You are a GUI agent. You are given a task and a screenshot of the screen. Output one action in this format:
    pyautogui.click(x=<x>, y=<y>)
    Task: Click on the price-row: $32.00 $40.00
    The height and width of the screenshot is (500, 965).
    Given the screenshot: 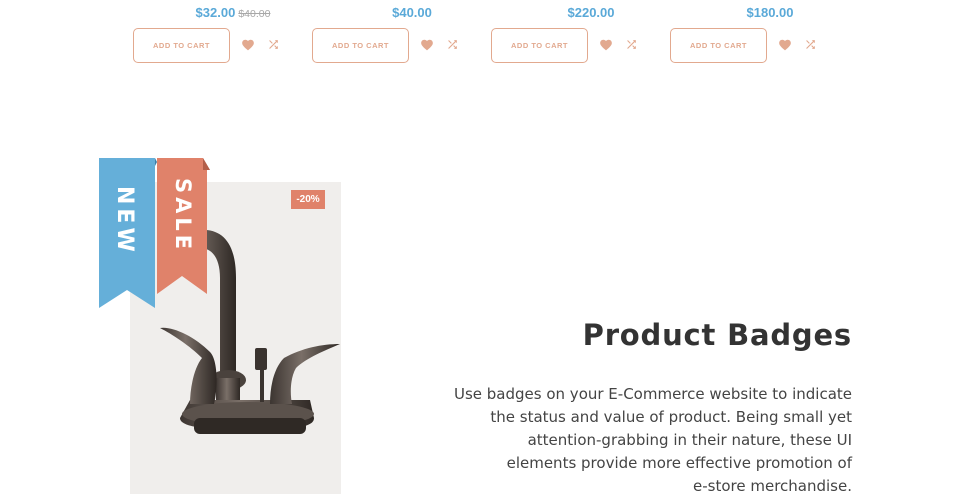 What is the action you would take?
    pyautogui.click(x=233, y=11)
    